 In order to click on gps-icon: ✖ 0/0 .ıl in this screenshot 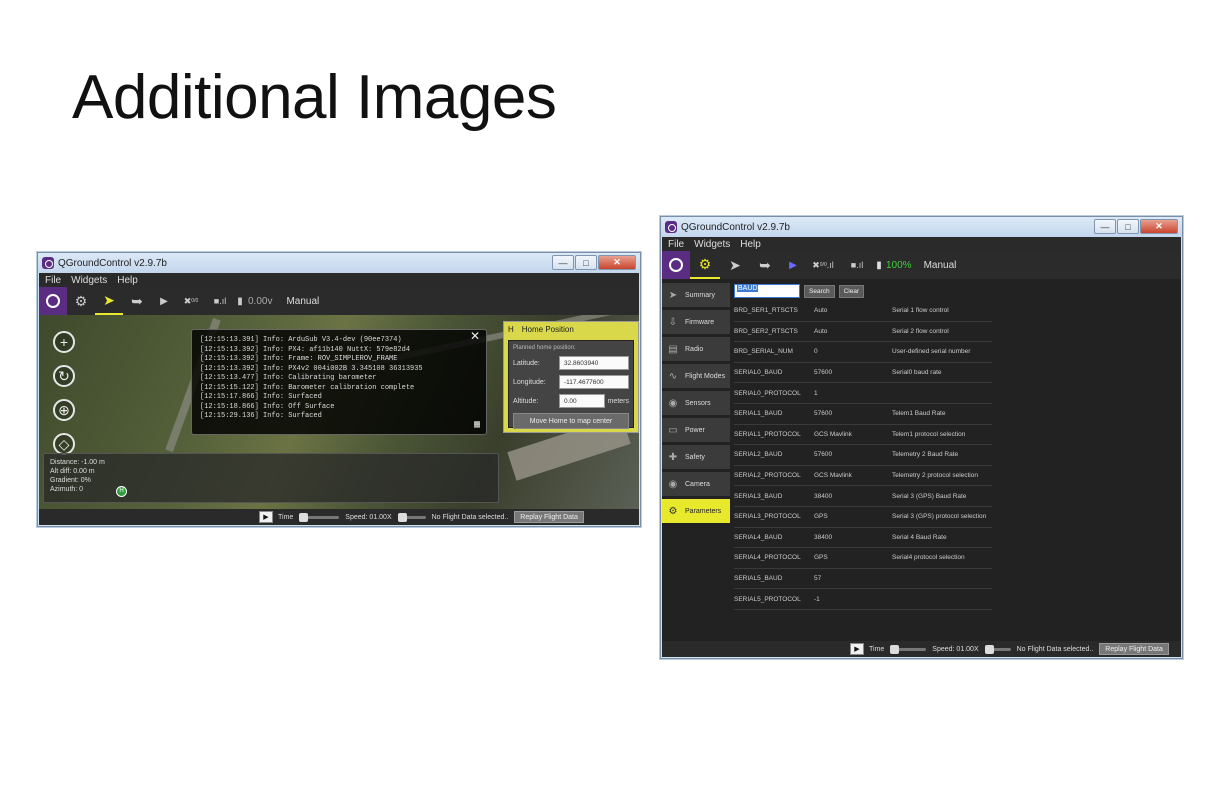, I will do `click(823, 265)`.